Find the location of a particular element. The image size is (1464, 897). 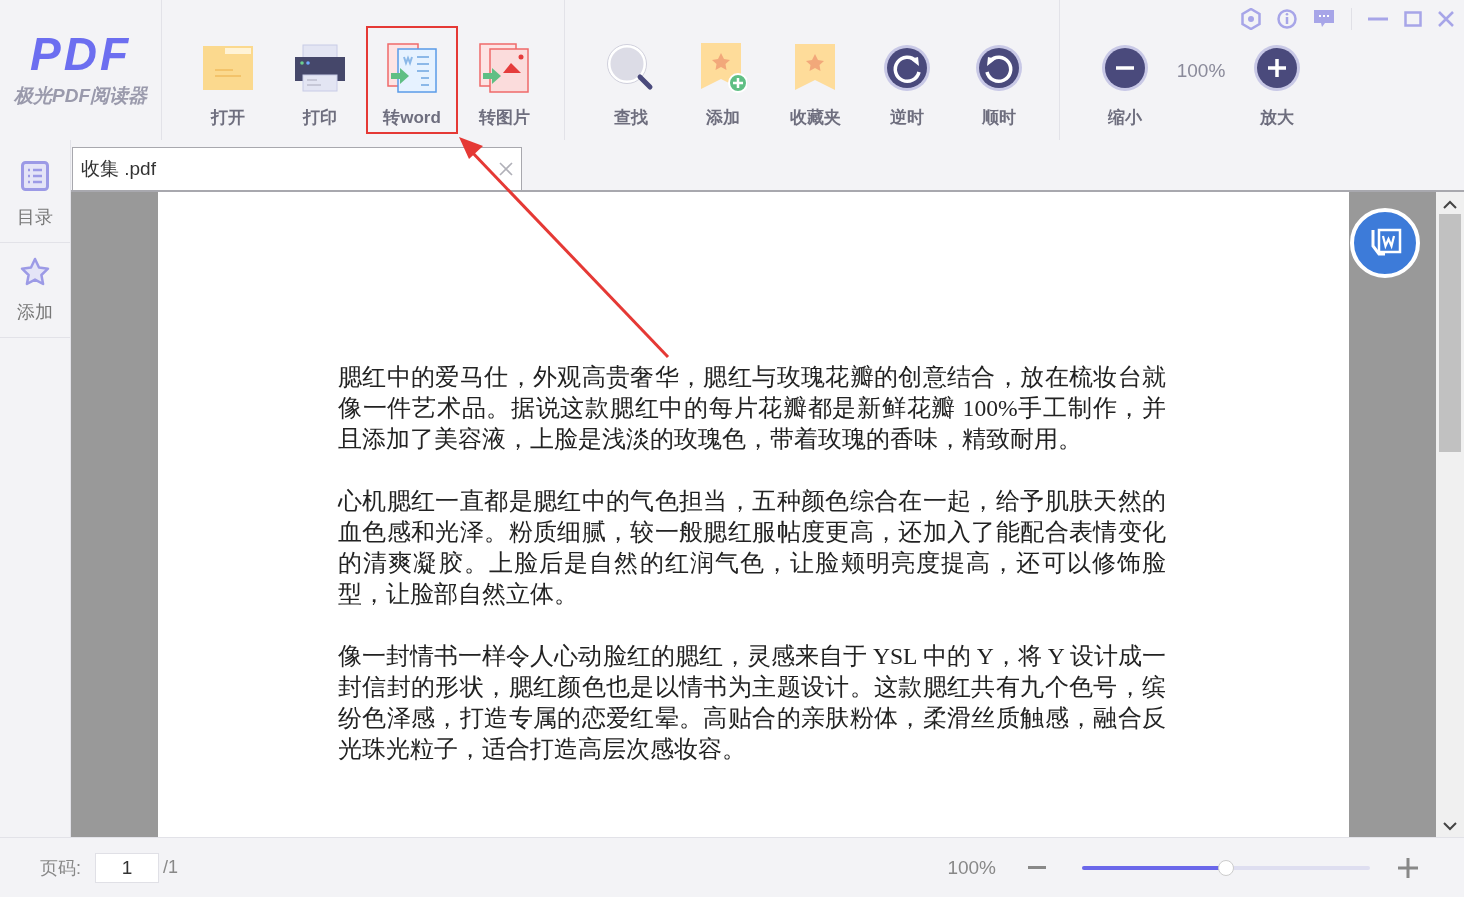

sidebar-item: 添加 is located at coordinates (35, 290).